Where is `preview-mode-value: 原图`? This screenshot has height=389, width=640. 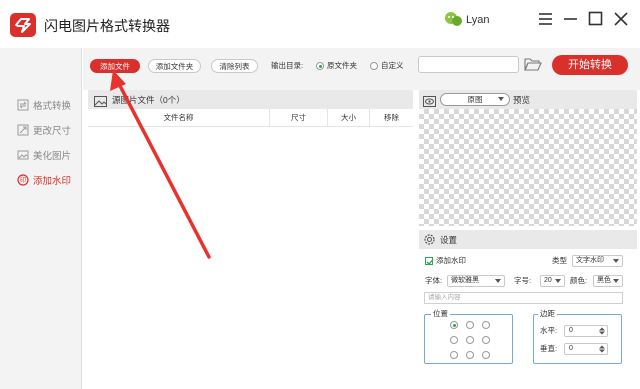
preview-mode-value: 原图 is located at coordinates (475, 99).